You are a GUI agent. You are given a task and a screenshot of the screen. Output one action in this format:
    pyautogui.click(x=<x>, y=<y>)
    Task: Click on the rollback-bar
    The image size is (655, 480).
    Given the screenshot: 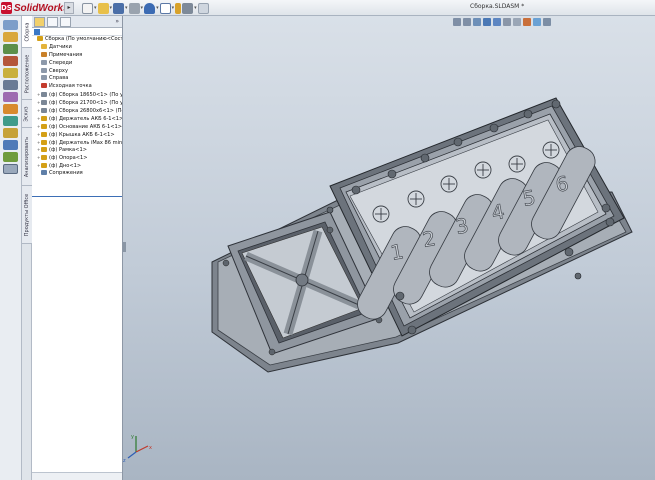 What is the action you would take?
    pyautogui.click(x=77, y=196)
    